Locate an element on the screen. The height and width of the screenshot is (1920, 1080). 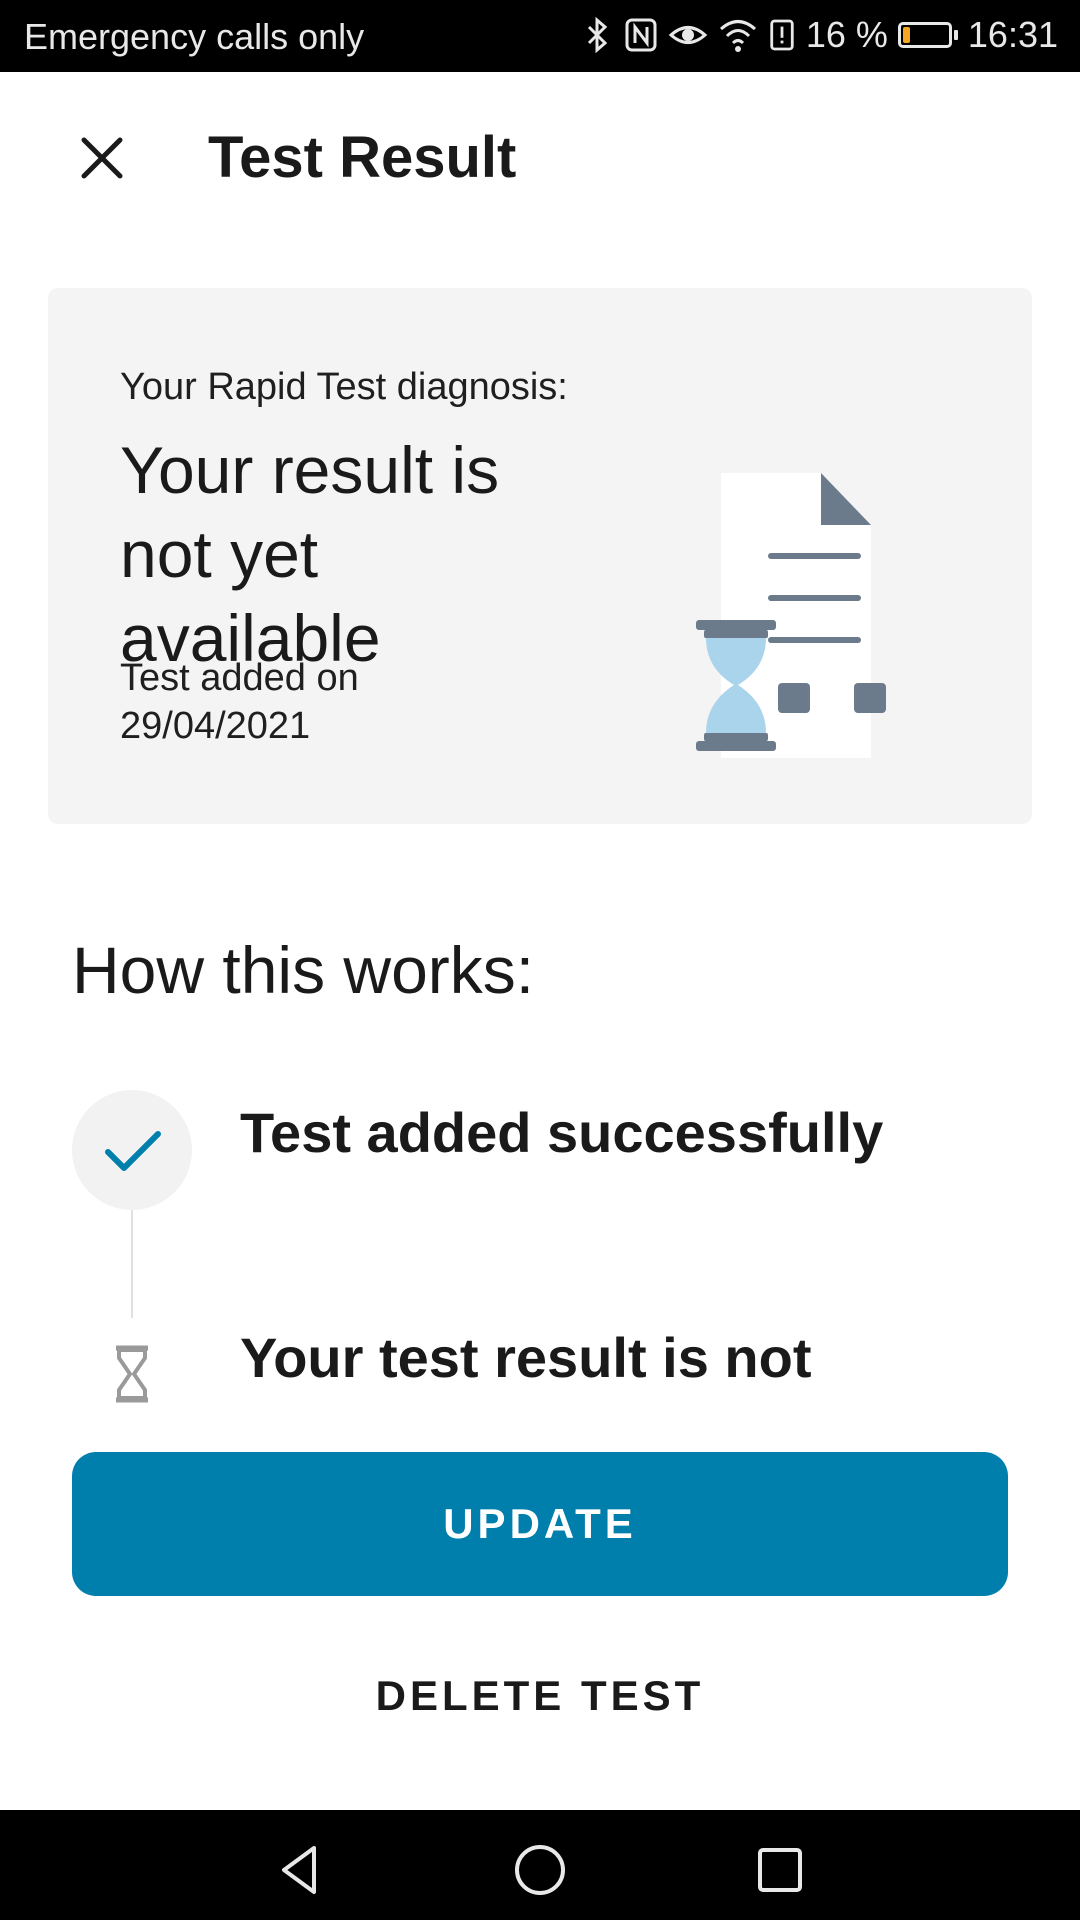
close-icon is located at coordinates (102, 158).